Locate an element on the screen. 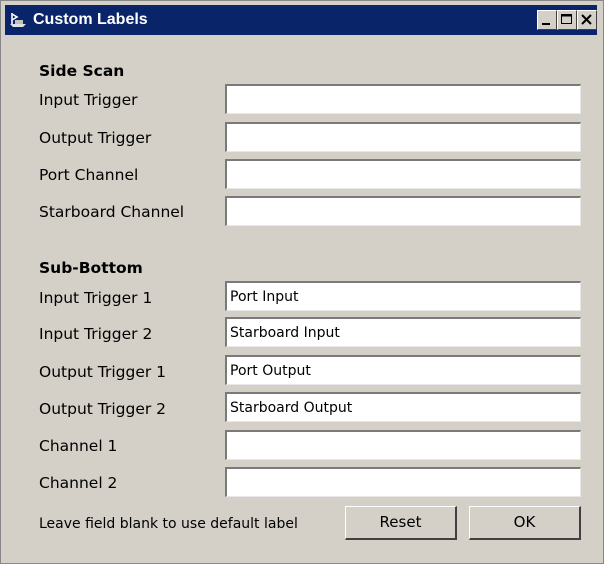  default-label-hint: Leave field blank to use default label is located at coordinates (168, 524).